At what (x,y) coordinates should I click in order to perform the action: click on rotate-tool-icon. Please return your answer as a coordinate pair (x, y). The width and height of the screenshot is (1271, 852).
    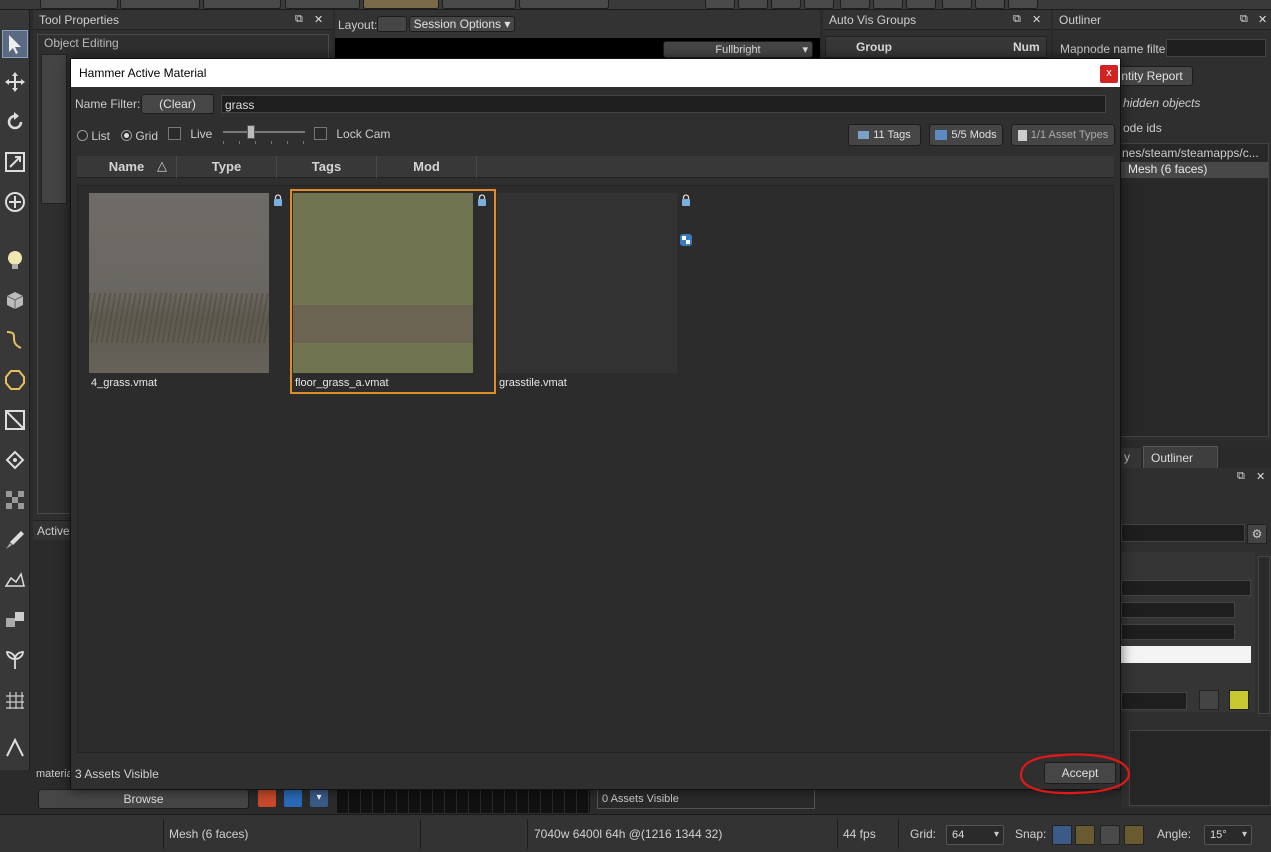
    Looking at the image, I should click on (15, 122).